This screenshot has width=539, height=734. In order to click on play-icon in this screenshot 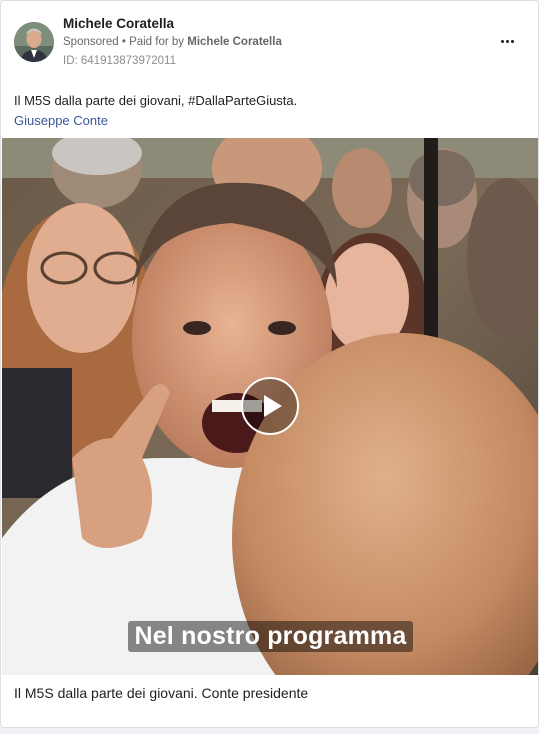, I will do `click(270, 406)`.